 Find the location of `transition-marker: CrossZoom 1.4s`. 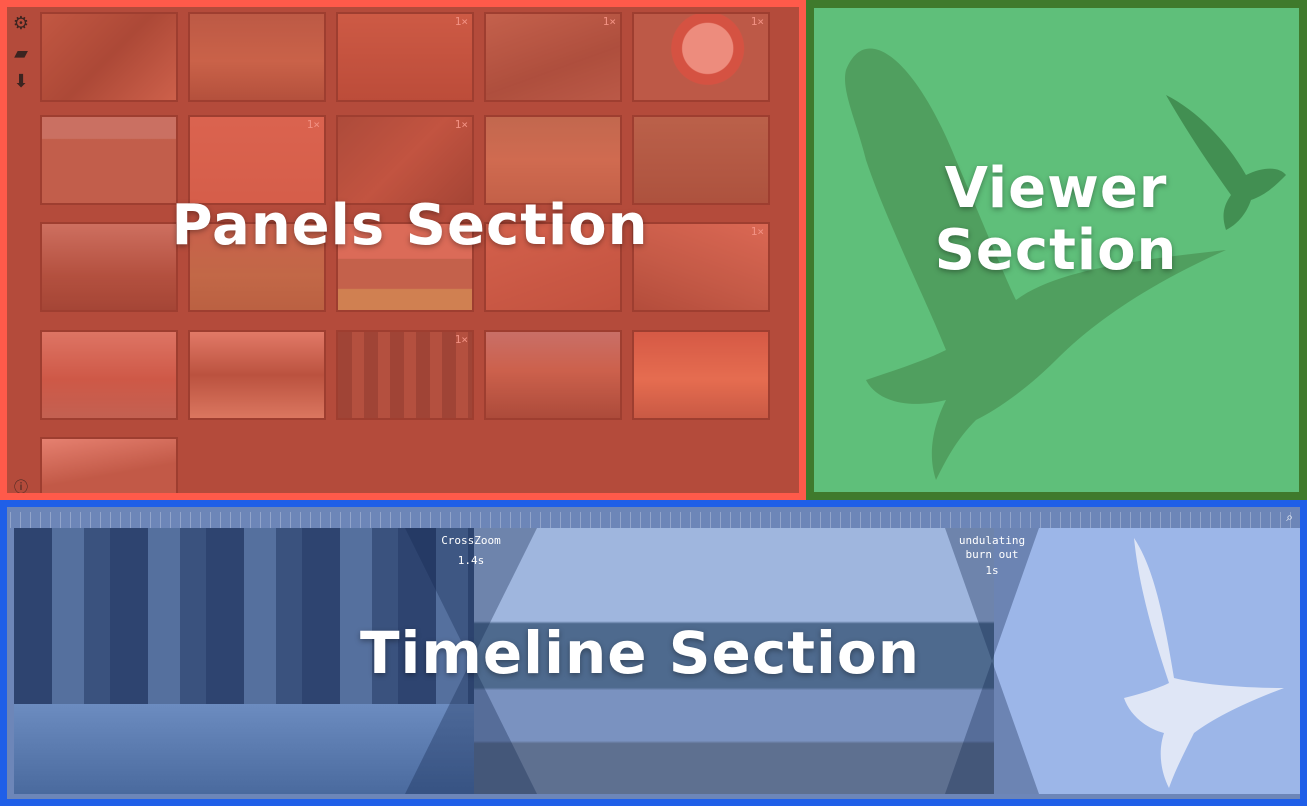

transition-marker: CrossZoom 1.4s is located at coordinates (471, 661).